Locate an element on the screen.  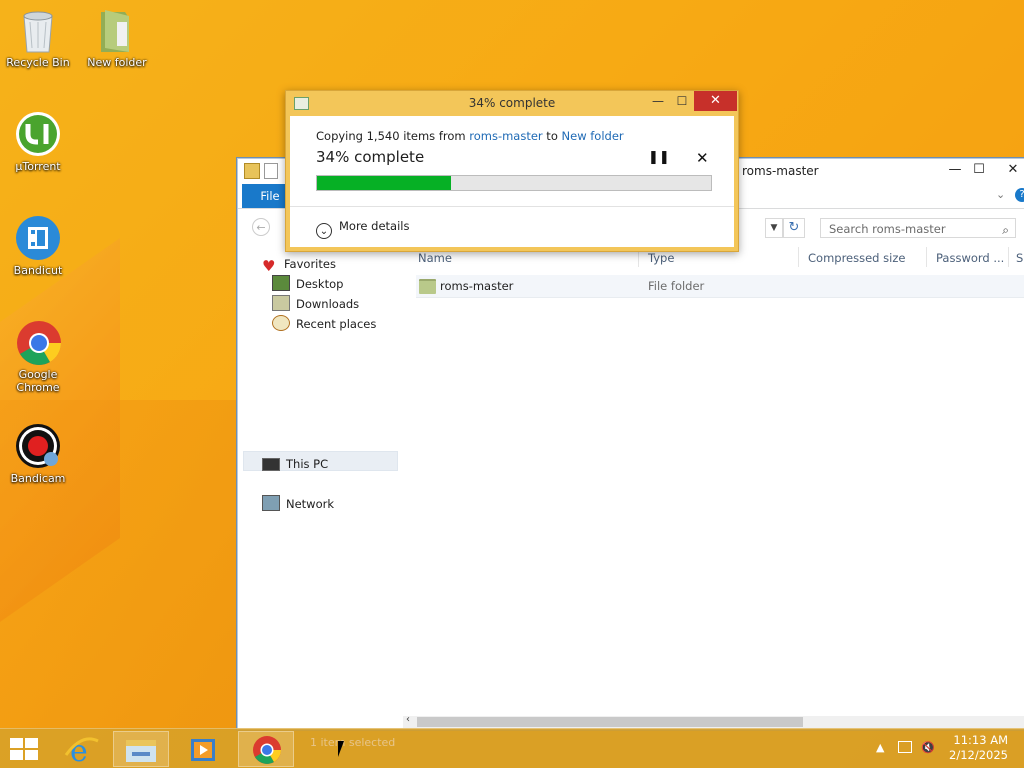
status-text: 1 item selected is located at coordinates (353, 742).